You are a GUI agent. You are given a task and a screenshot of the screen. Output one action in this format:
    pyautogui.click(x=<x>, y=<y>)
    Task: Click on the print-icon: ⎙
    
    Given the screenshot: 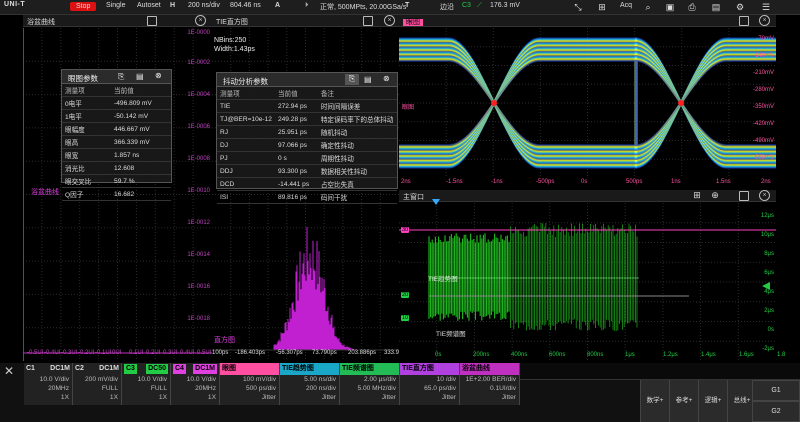 What is the action you would take?
    pyautogui.click(x=692, y=7)
    